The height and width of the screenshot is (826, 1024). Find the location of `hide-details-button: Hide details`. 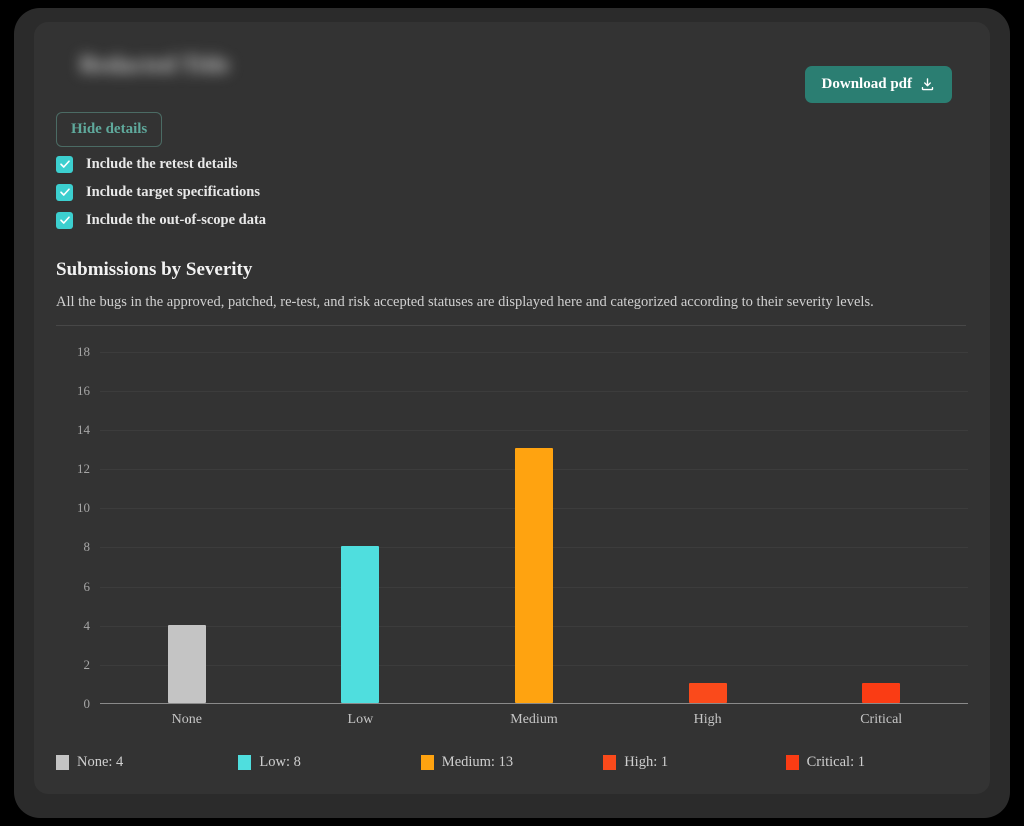

hide-details-button: Hide details is located at coordinates (109, 129).